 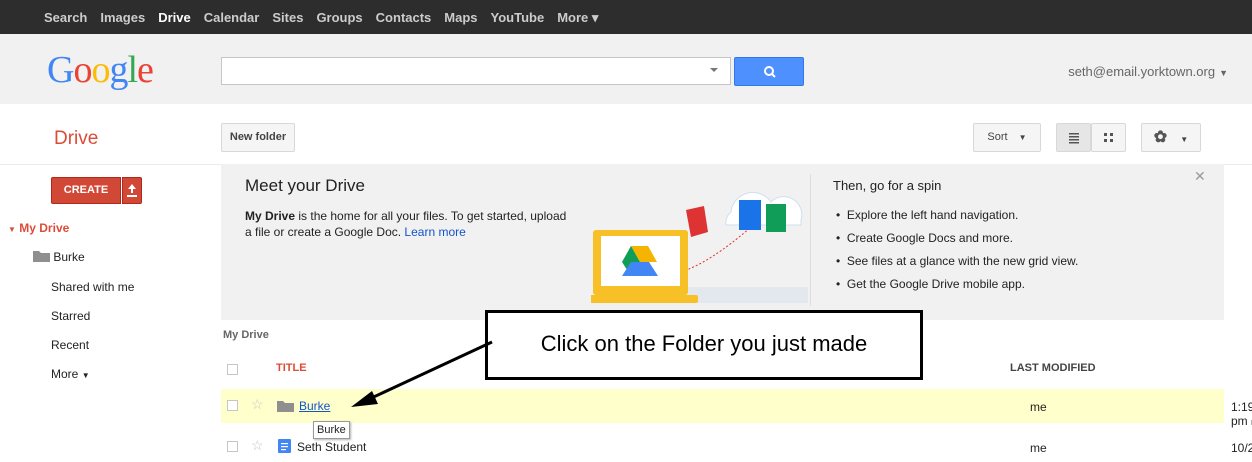 I want to click on nav-youtube: YouTube, so click(x=518, y=18).